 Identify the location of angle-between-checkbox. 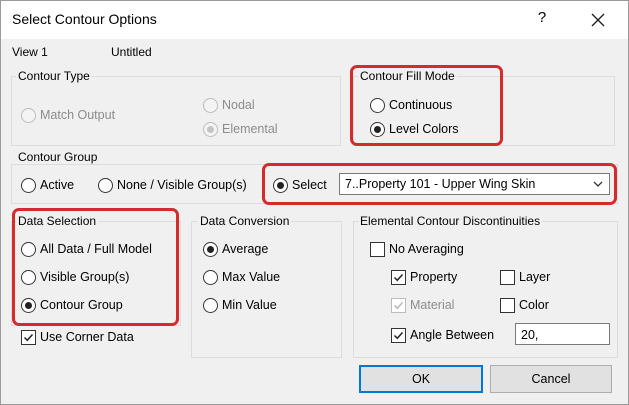
(398, 335).